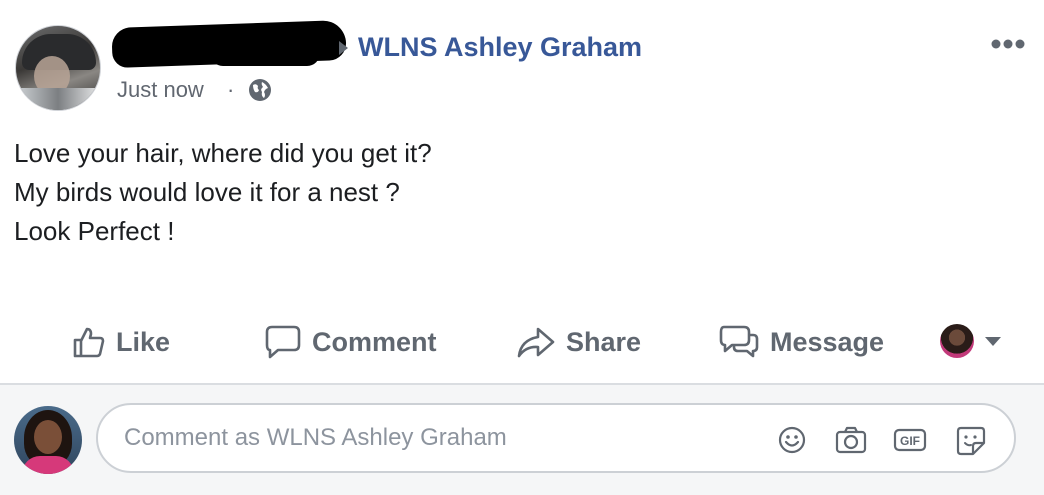 The height and width of the screenshot is (495, 1044). I want to click on like-button: Like, so click(121, 342).